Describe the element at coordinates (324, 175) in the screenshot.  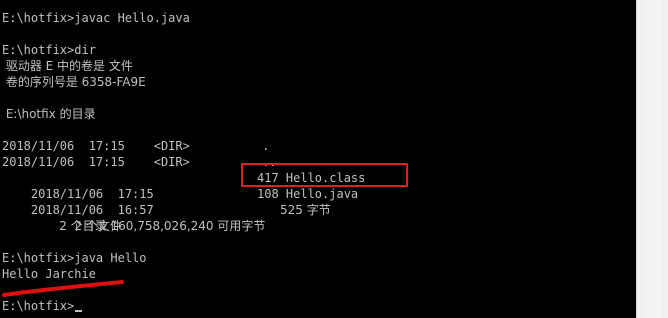
I see `highlight-box` at that location.